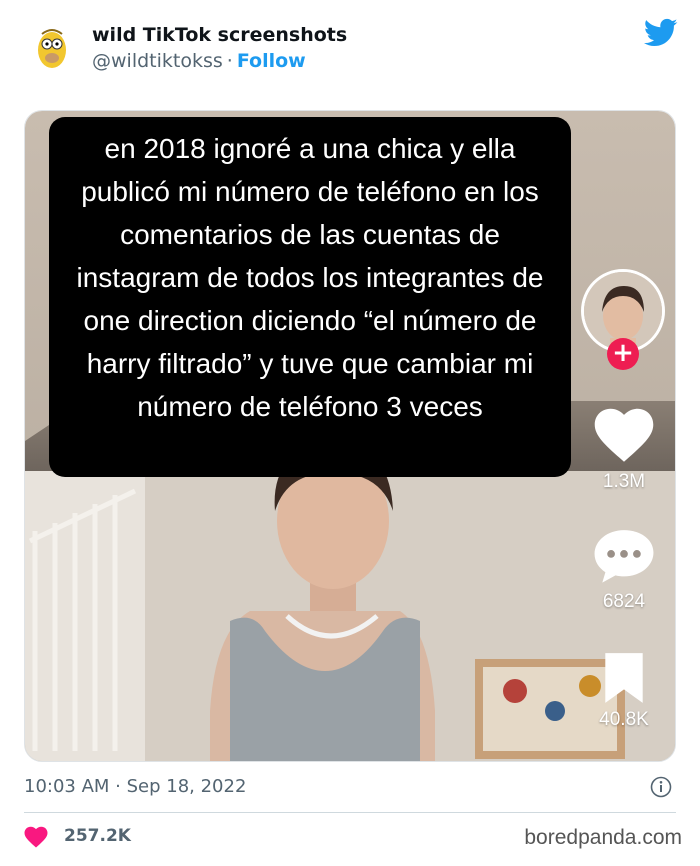  What do you see at coordinates (624, 556) in the screenshot?
I see `comment-bubble-icon` at bounding box center [624, 556].